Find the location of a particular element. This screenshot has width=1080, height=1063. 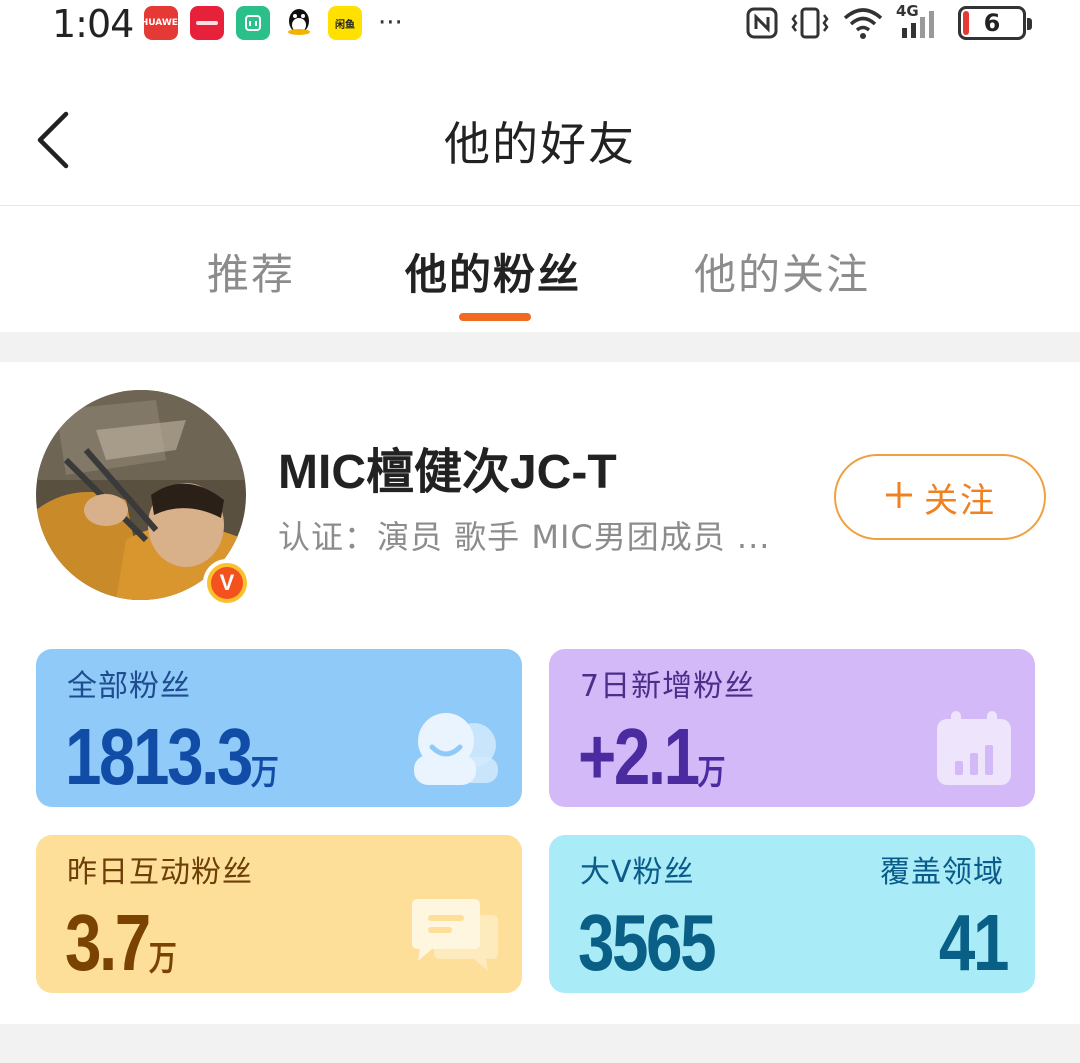

follow-label: 关注 is located at coordinates (960, 500).